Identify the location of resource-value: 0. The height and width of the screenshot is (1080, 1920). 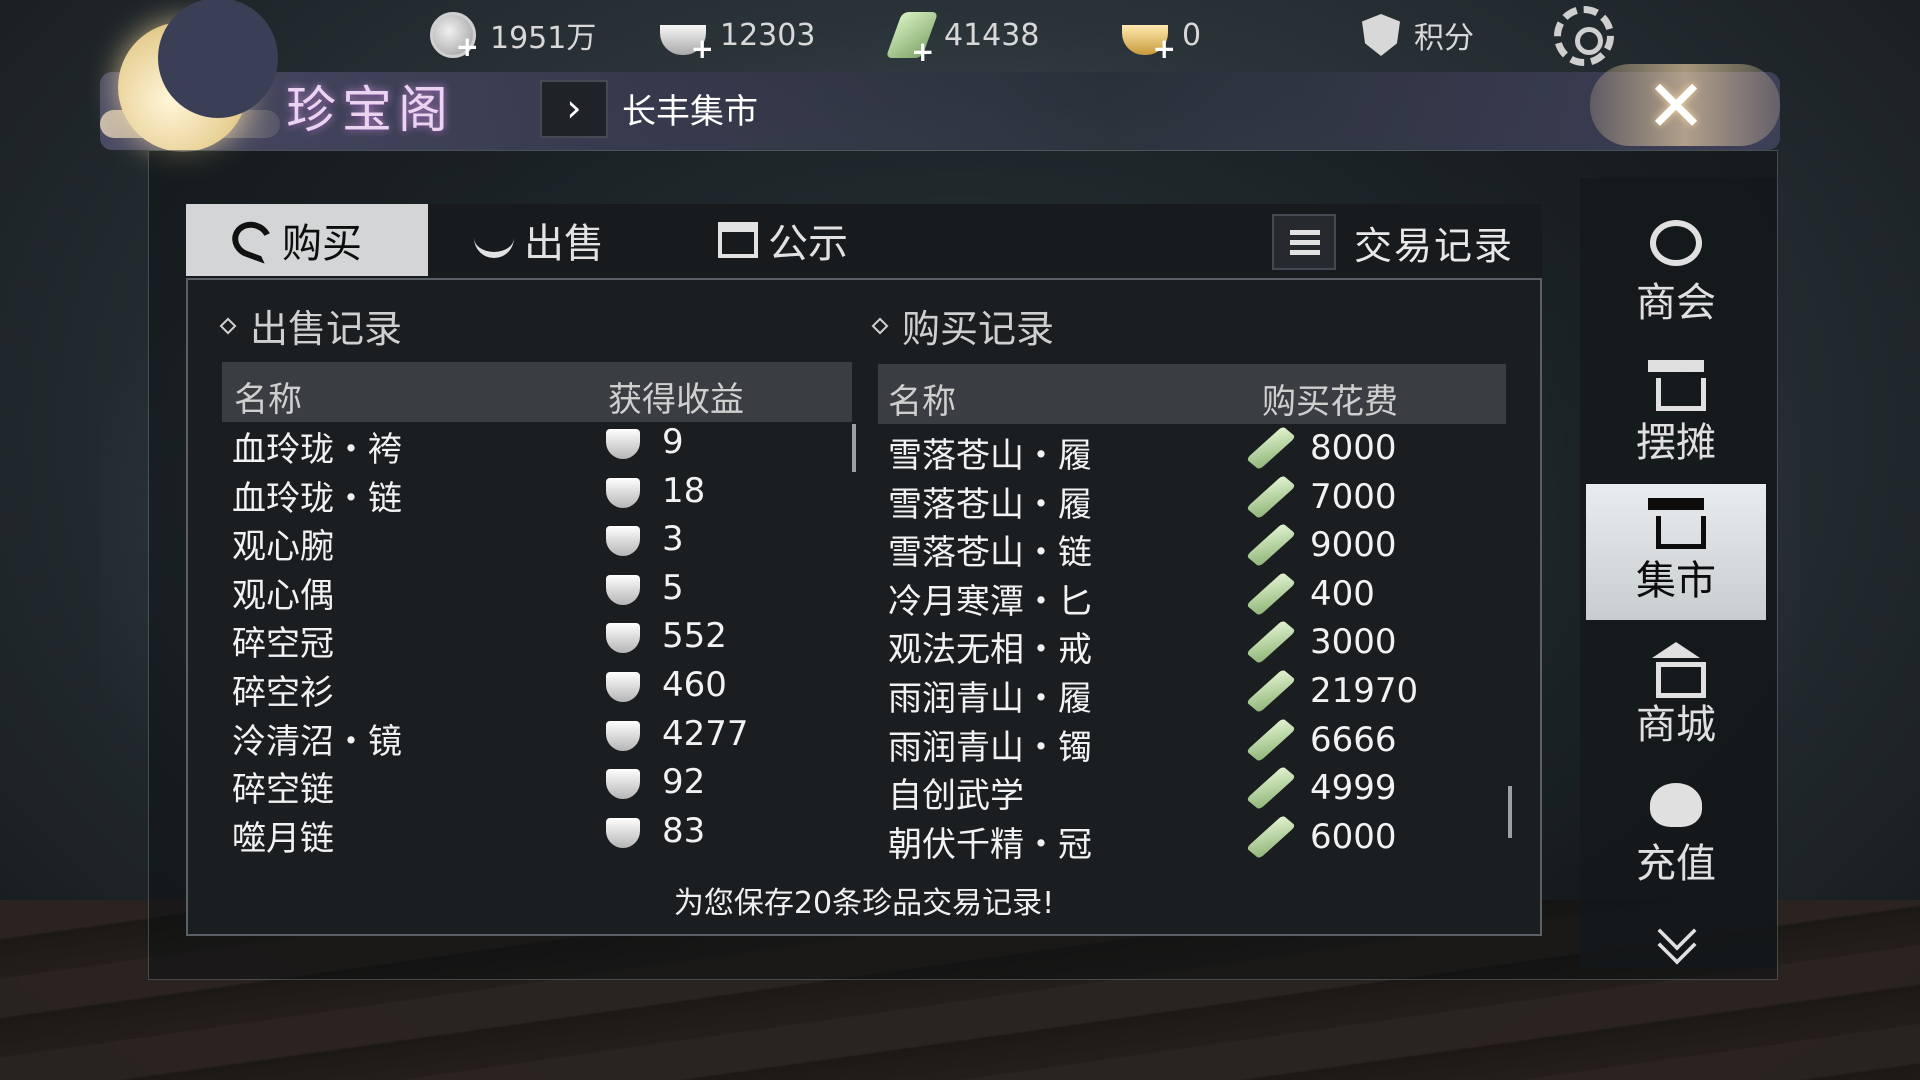
(1192, 35).